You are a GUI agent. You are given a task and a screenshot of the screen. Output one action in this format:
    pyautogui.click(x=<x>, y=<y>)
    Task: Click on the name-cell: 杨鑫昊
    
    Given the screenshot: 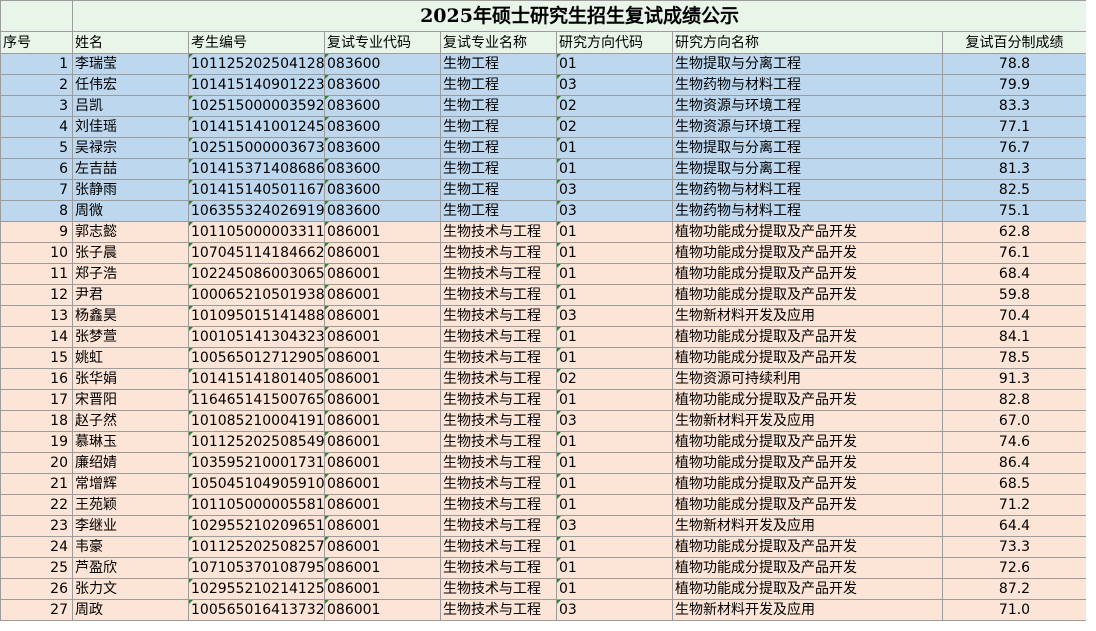 What is the action you would take?
    pyautogui.click(x=130, y=316)
    